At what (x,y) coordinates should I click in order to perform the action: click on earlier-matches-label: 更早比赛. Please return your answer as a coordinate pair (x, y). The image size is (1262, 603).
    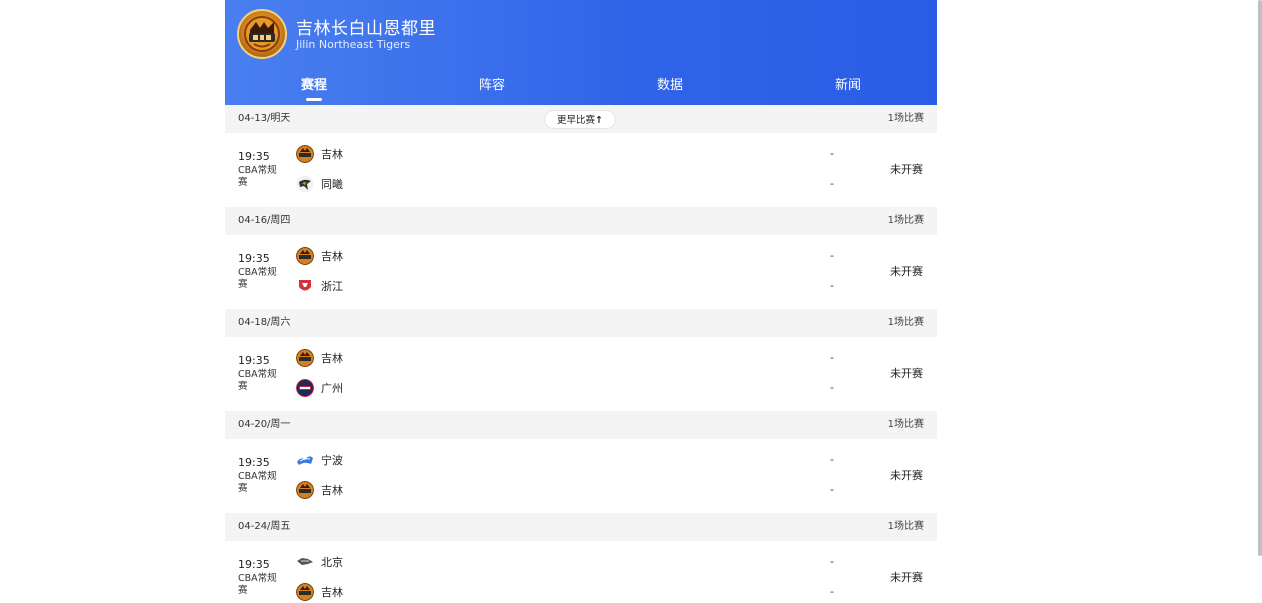
    Looking at the image, I should click on (576, 120).